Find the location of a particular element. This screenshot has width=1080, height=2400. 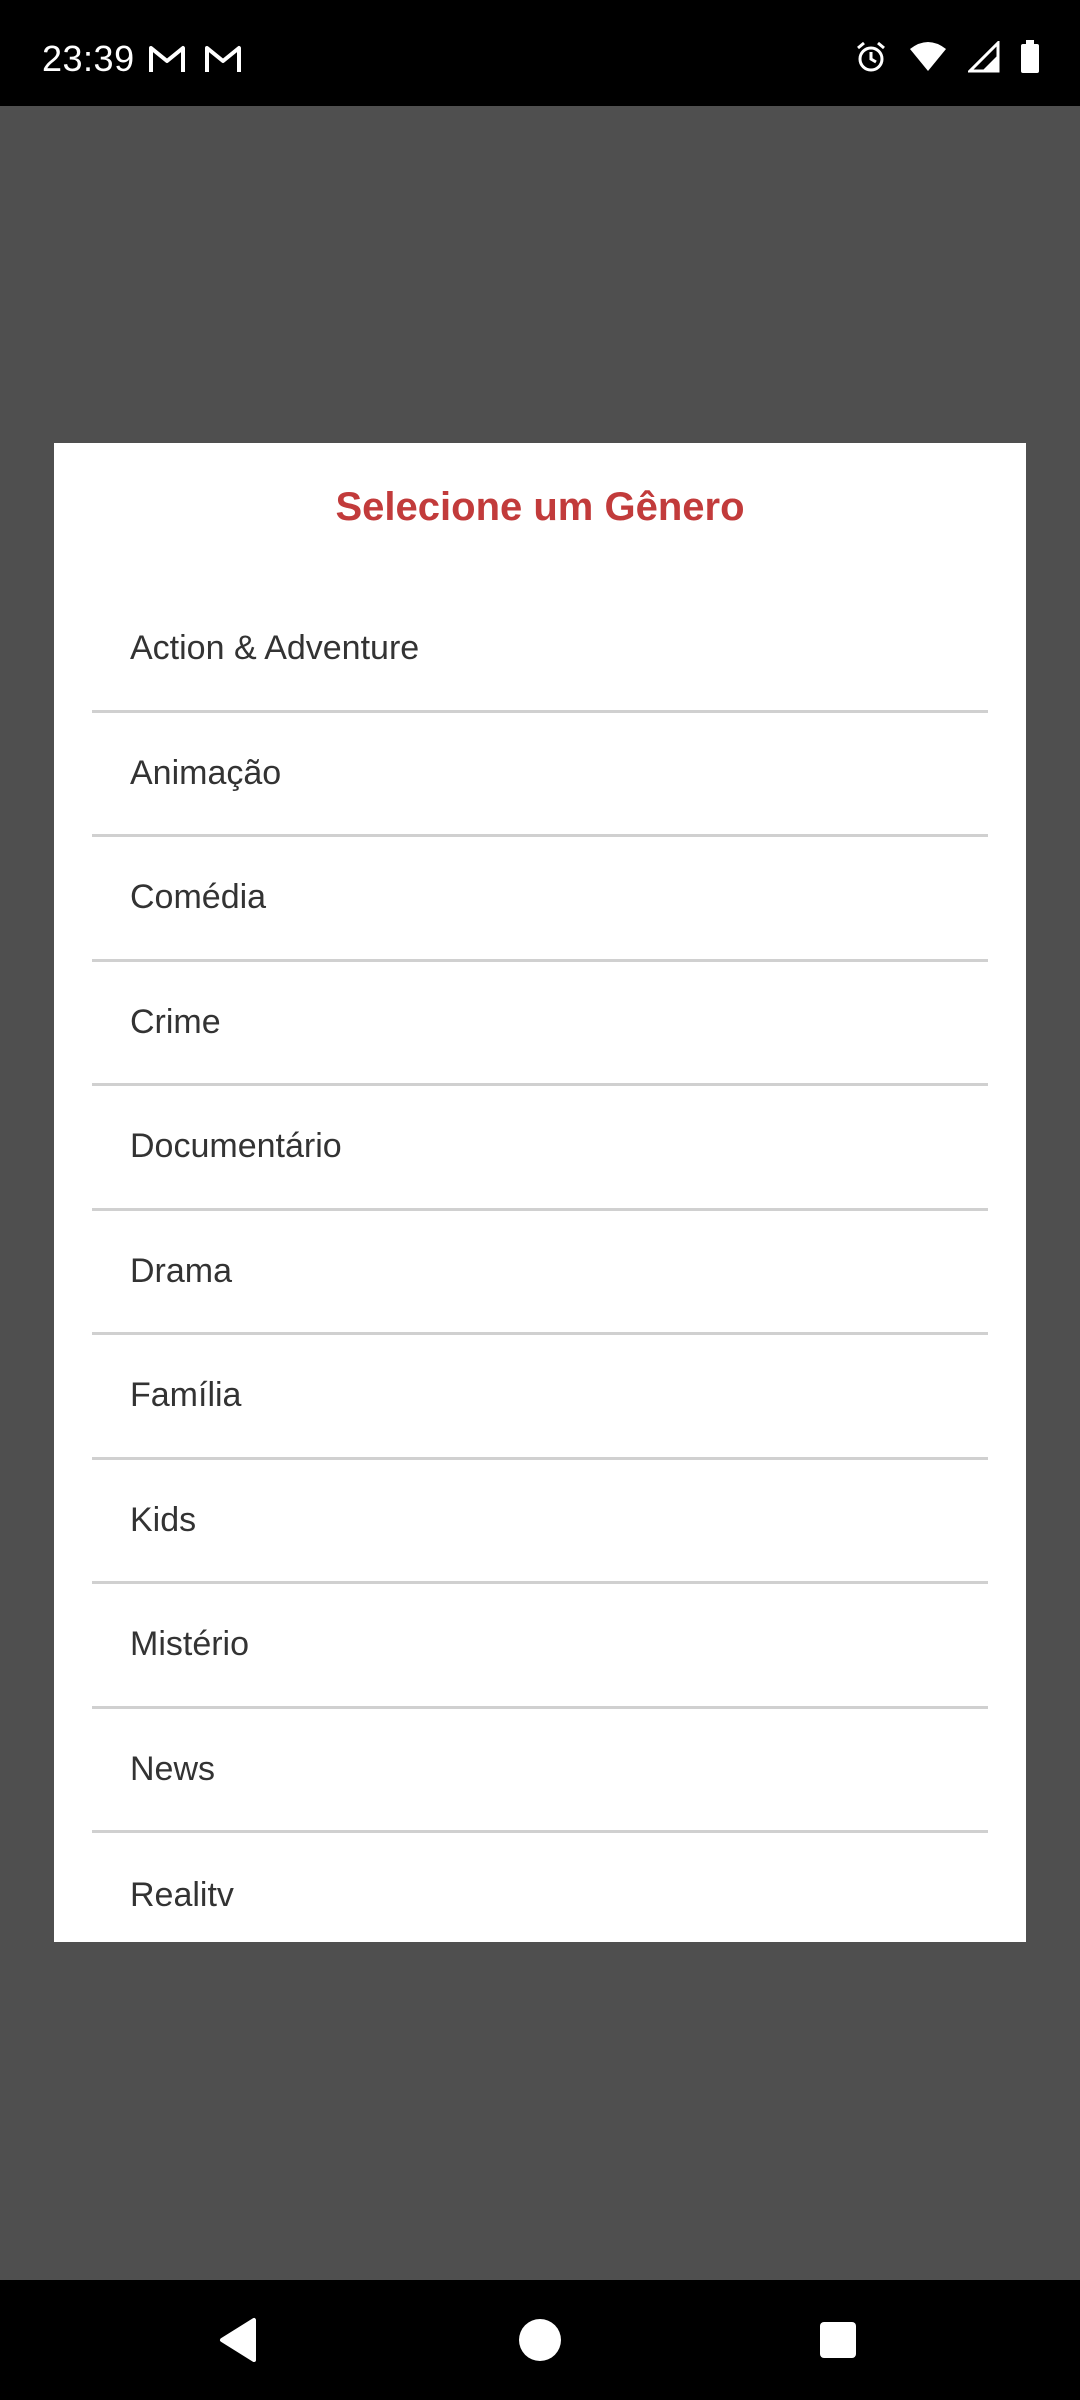

genre-item-news: News is located at coordinates (540, 1771).